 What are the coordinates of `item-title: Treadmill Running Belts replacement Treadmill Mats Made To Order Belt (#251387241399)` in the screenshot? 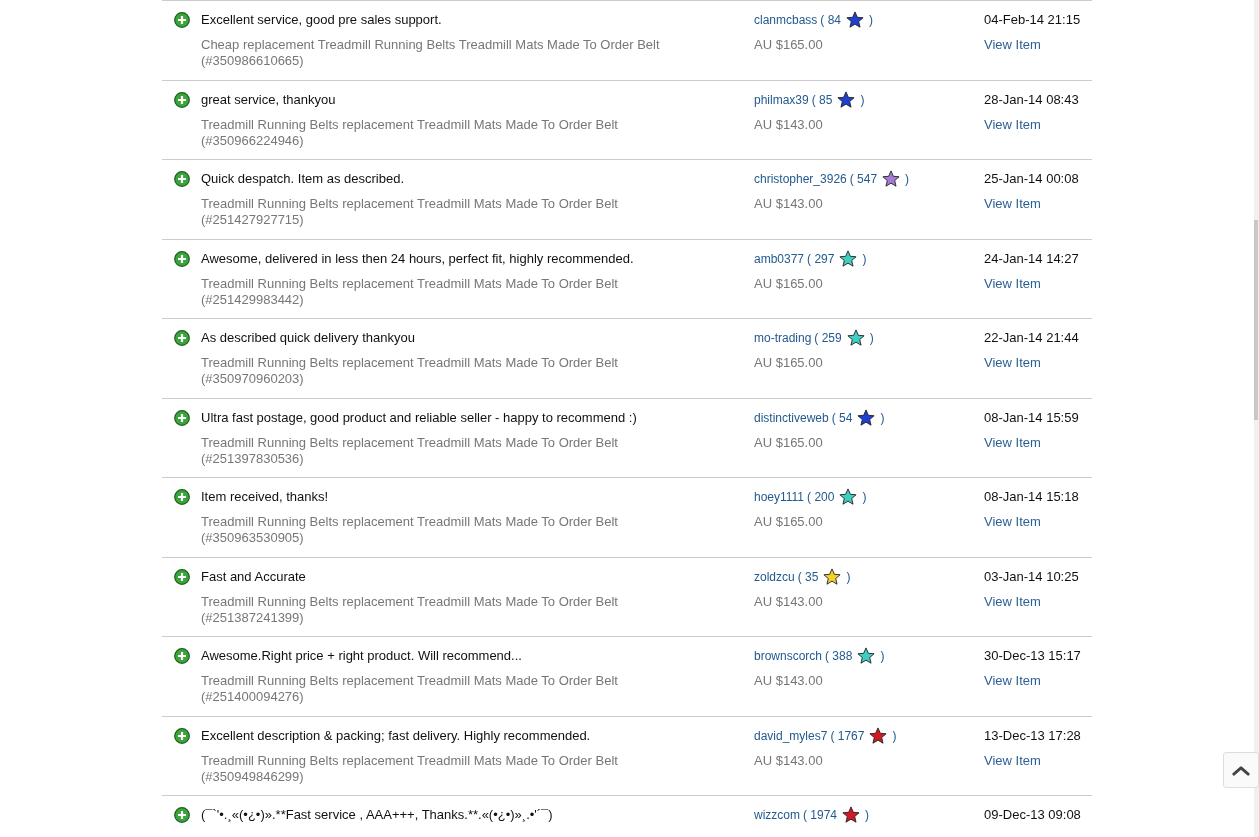 It's located at (410, 609).